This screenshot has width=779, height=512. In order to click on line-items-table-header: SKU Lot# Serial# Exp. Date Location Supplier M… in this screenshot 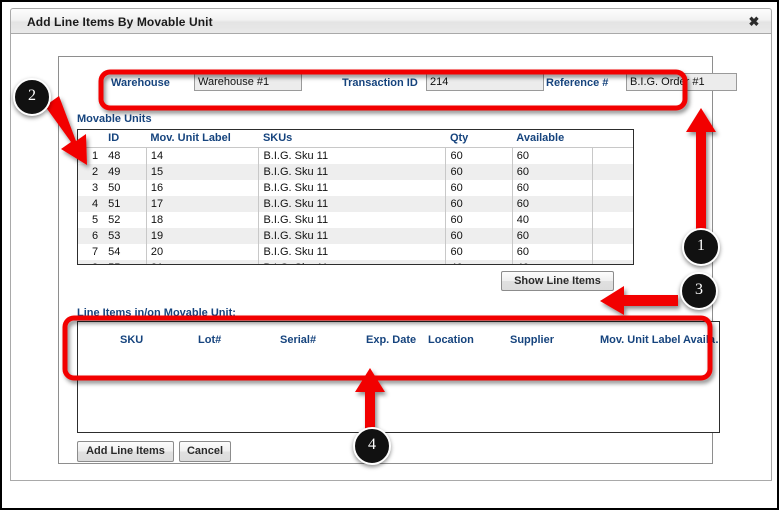, I will do `click(398, 342)`.